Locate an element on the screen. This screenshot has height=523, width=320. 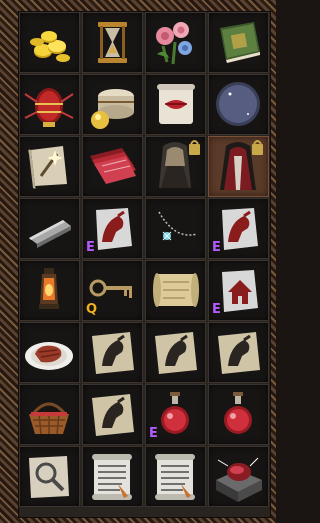
hooded-cloak-locked-icon is located at coordinates (179, 164).